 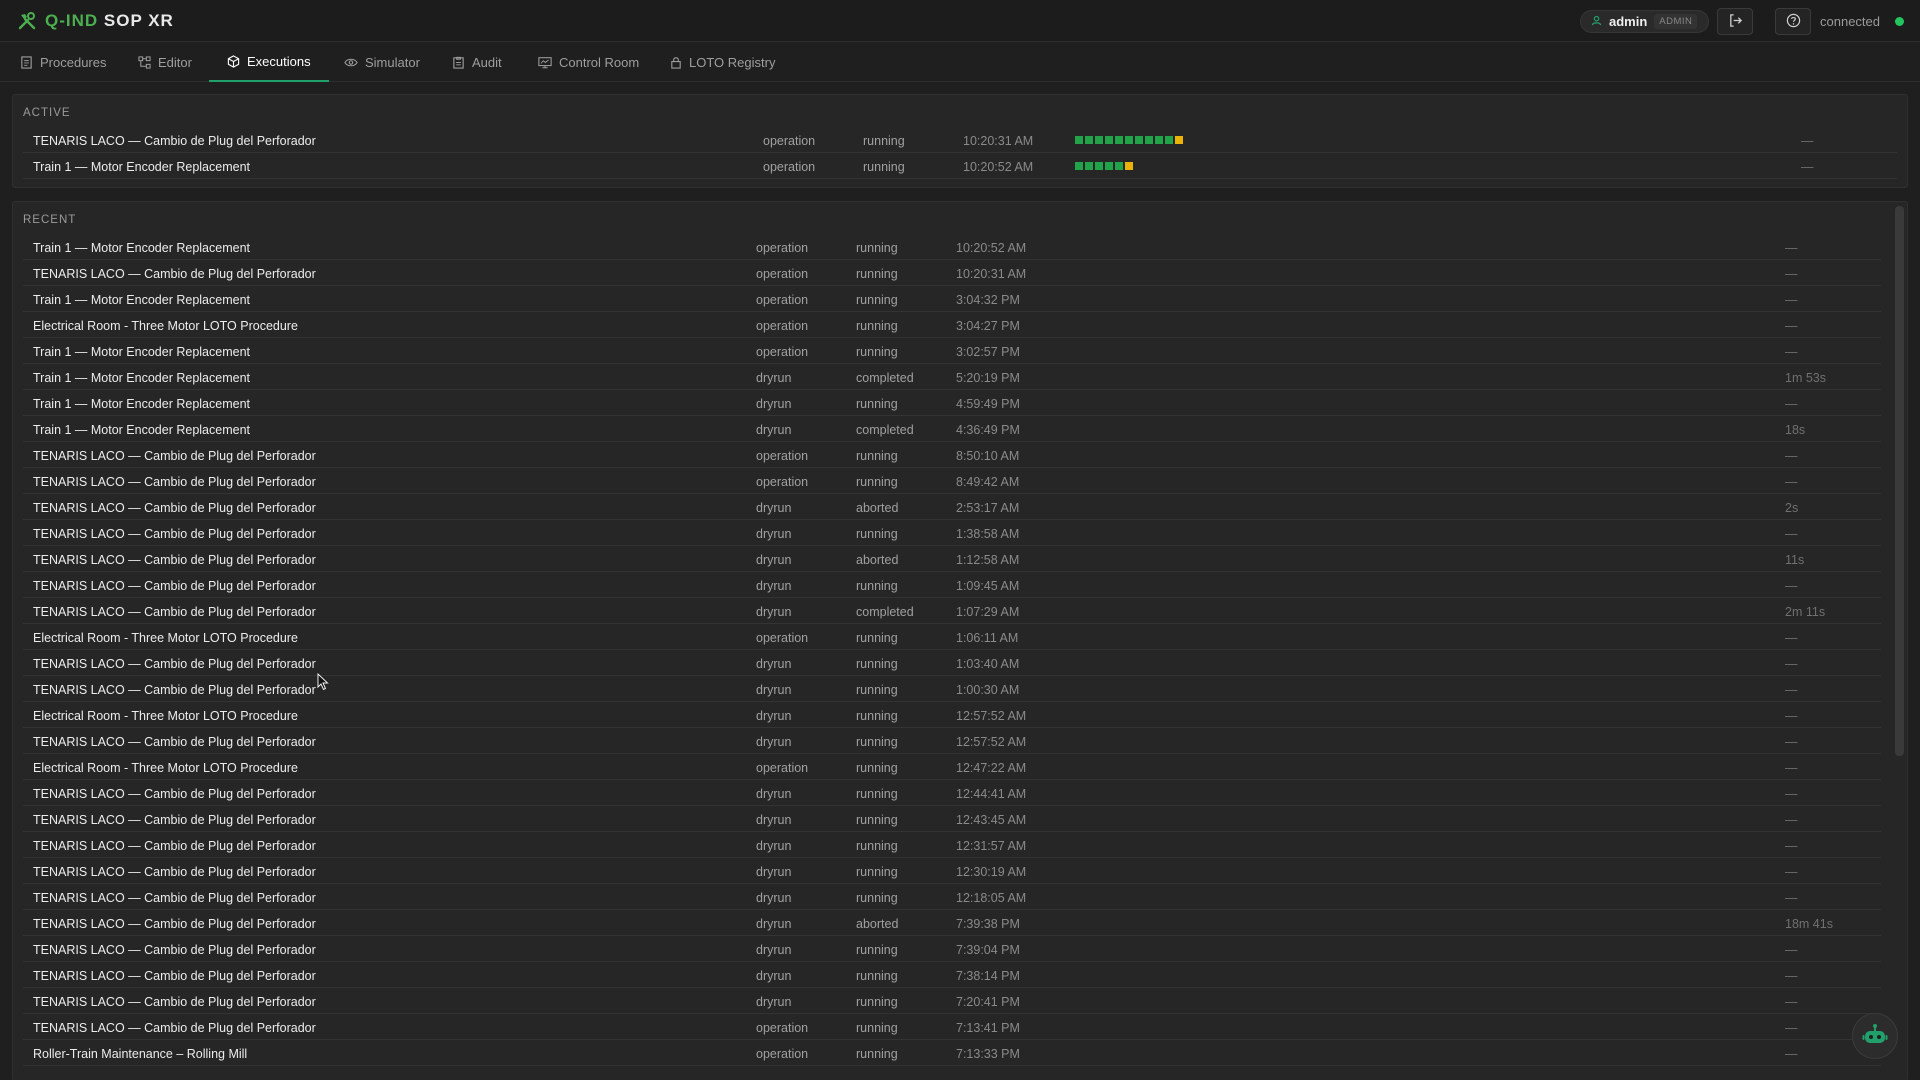 I want to click on execution-time: 12:44:41 AM, so click(x=991, y=794).